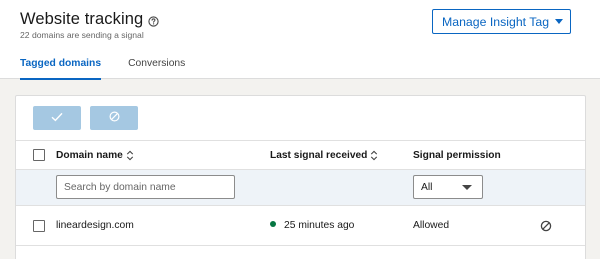 The width and height of the screenshot is (600, 259). I want to click on tab-tagged-domains: Tagged domains, so click(61, 64).